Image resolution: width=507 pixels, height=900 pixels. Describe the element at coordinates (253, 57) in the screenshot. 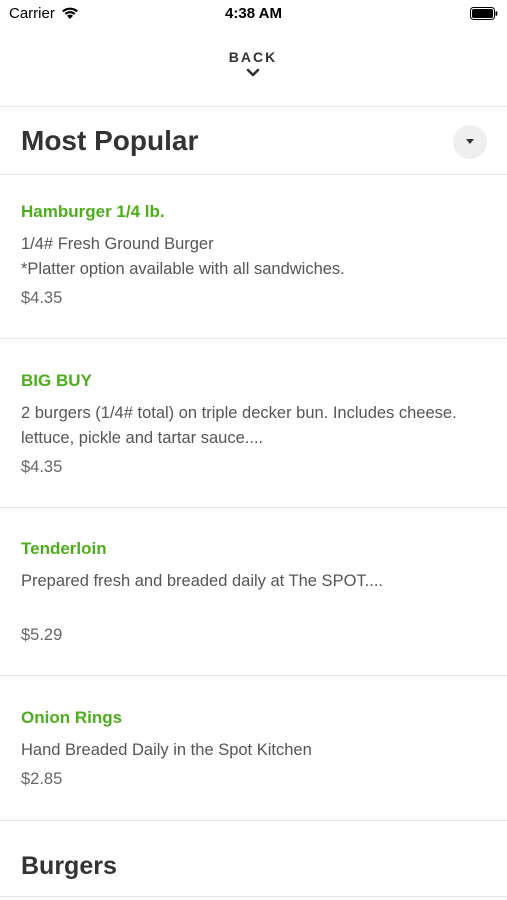

I see `back-label: BACK` at that location.